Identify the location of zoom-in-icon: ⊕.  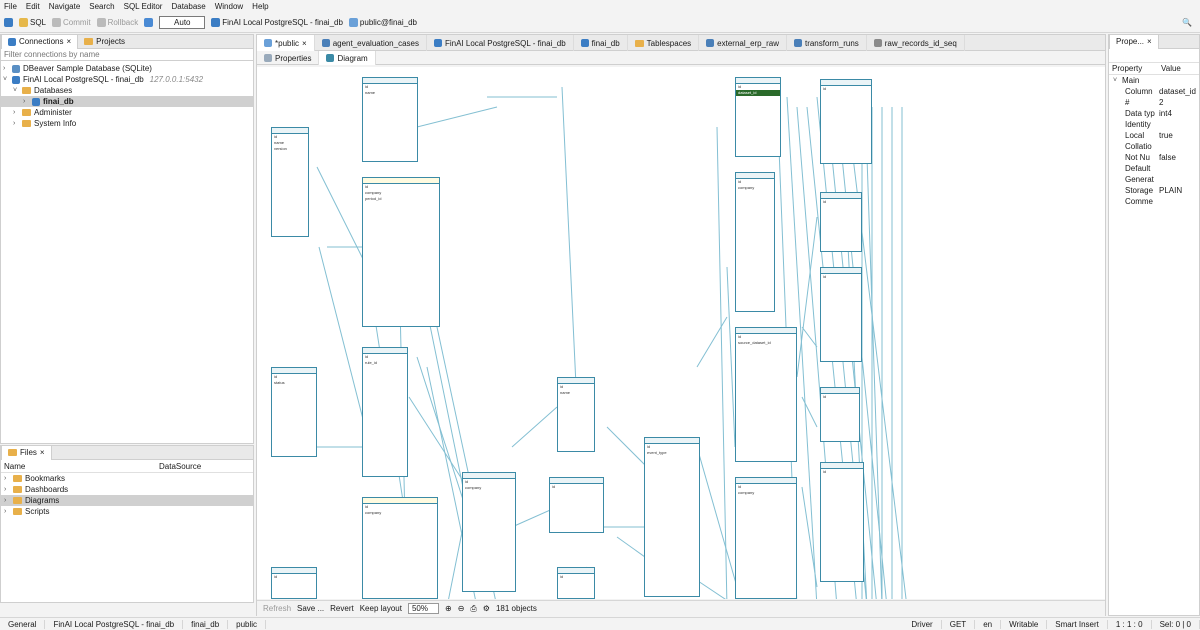
(448, 608).